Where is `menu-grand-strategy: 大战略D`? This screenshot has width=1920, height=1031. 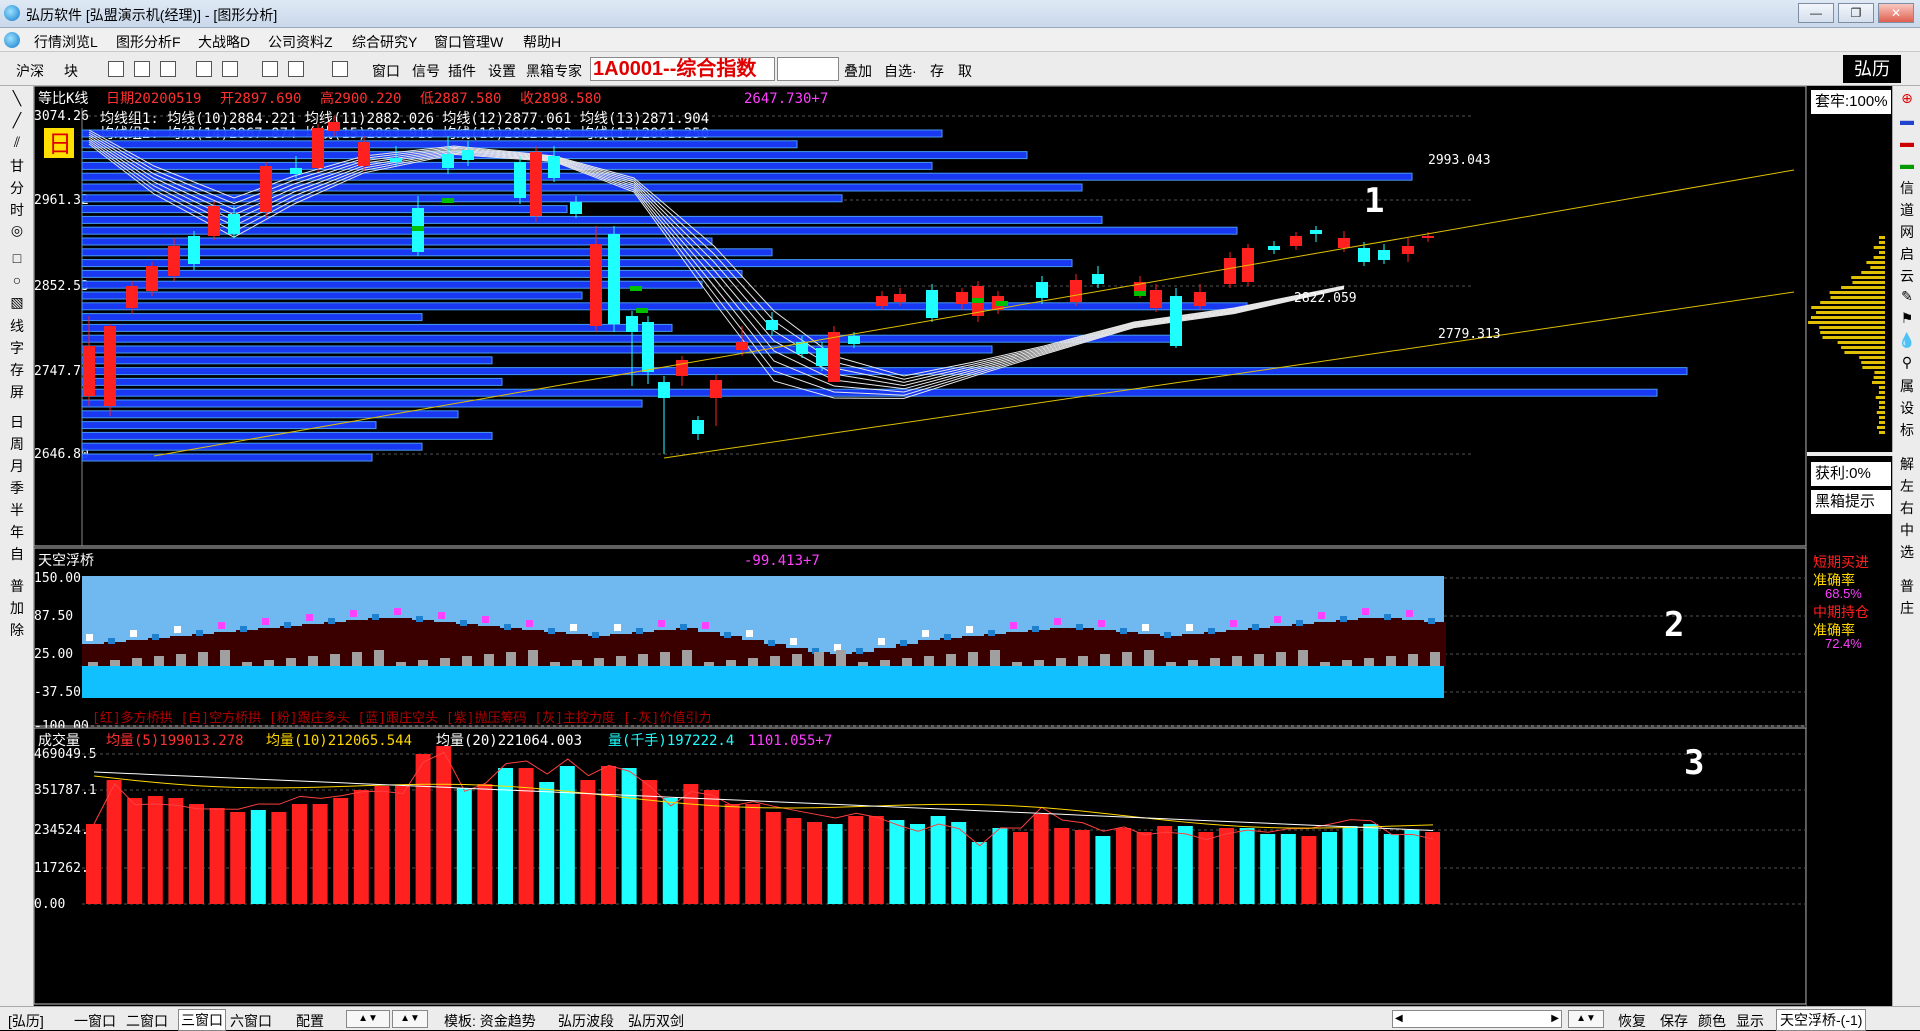
menu-grand-strategy: 大战略D is located at coordinates (224, 42).